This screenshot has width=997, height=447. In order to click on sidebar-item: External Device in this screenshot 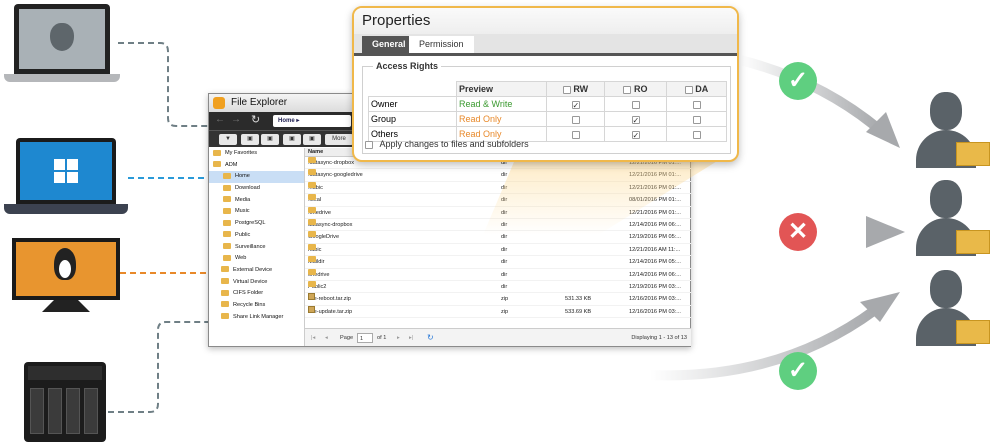, I will do `click(256, 271)`.